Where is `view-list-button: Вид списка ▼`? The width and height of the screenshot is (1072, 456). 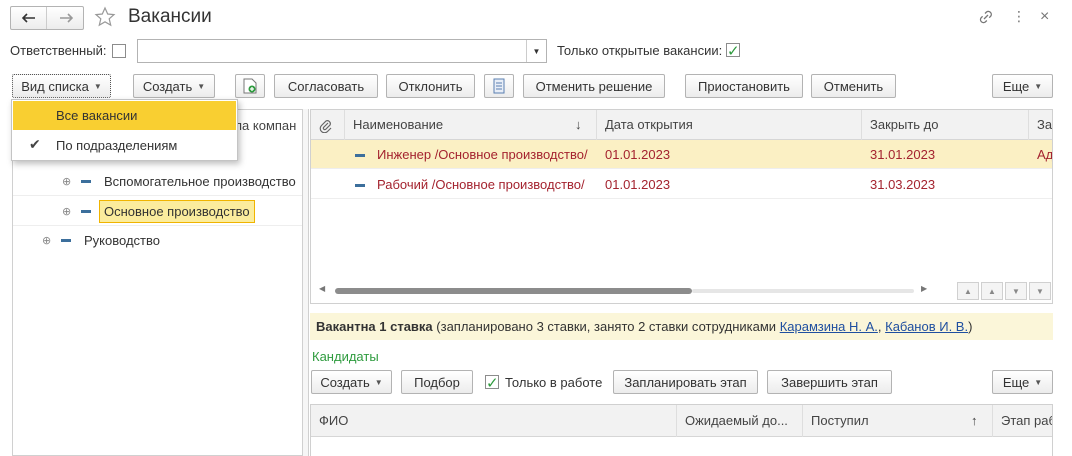 view-list-button: Вид списка ▼ is located at coordinates (61, 86).